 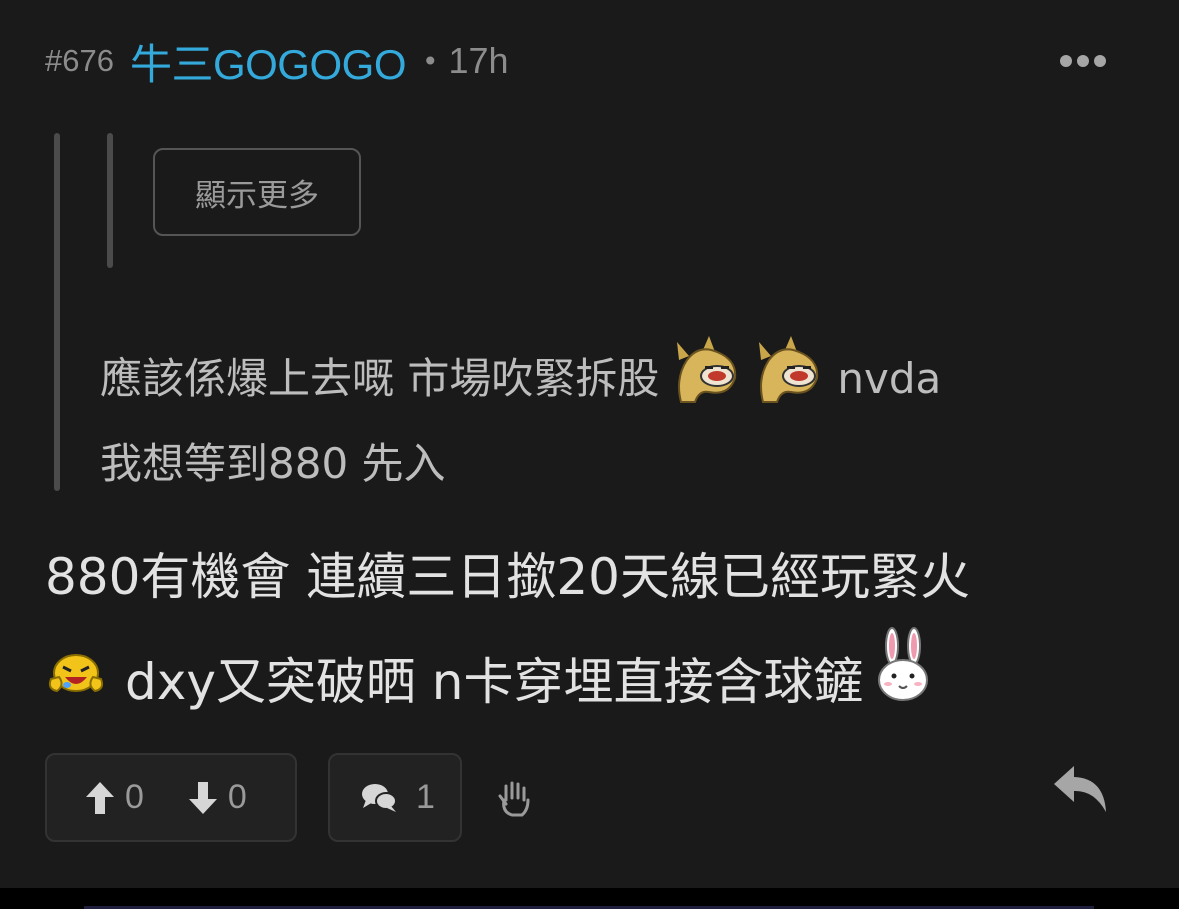 I want to click on comments-button: 1, so click(x=395, y=797).